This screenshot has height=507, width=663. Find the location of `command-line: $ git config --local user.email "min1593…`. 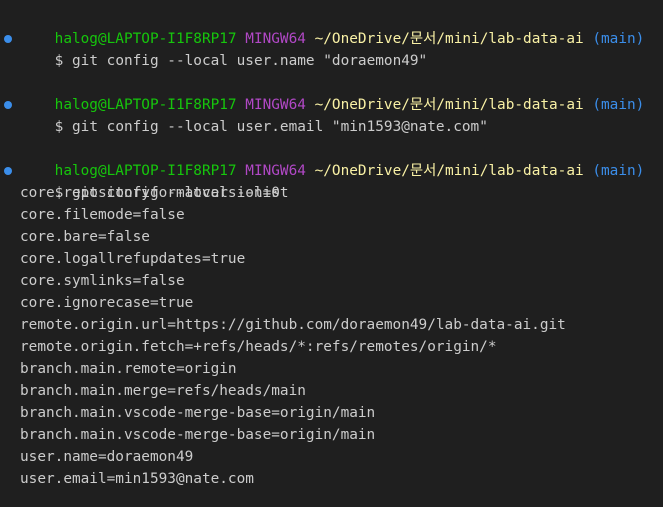

command-line: $ git config --local user.email "min1593… is located at coordinates (331, 114).